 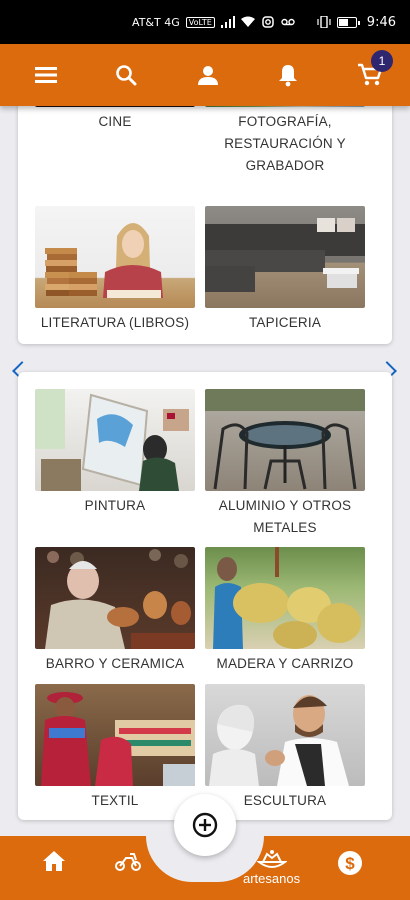 I want to click on account-icon, so click(x=208, y=75).